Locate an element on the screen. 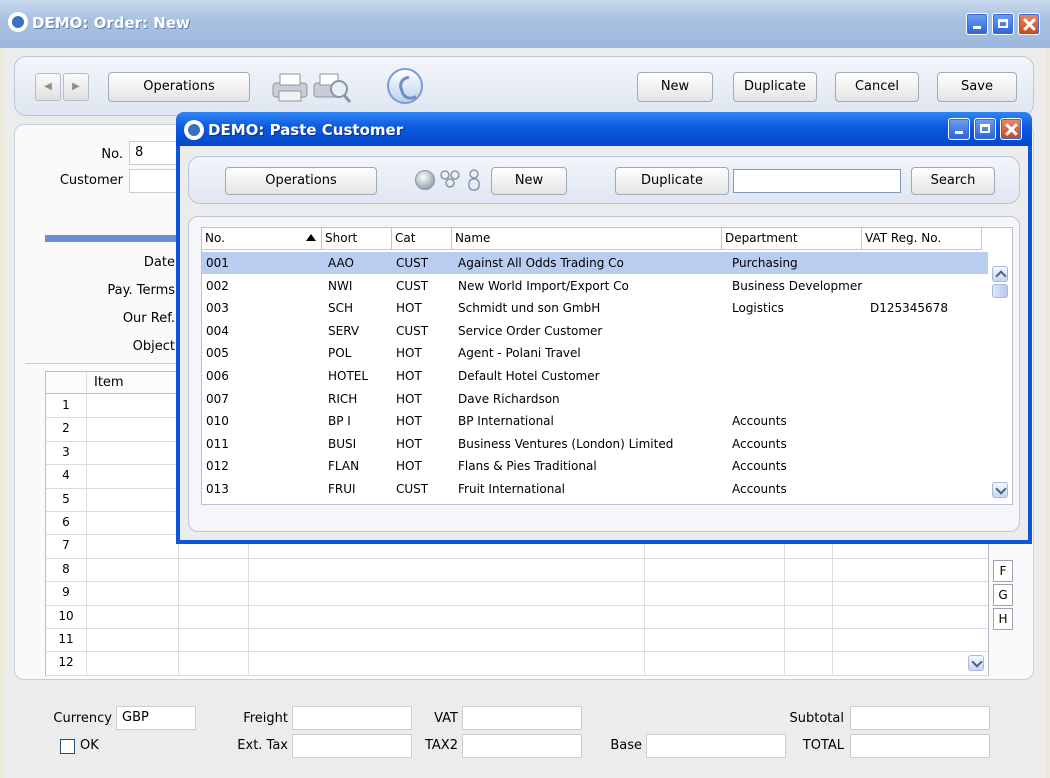 This screenshot has height=778, width=1050. list-scroll-up-icon is located at coordinates (1000, 274).